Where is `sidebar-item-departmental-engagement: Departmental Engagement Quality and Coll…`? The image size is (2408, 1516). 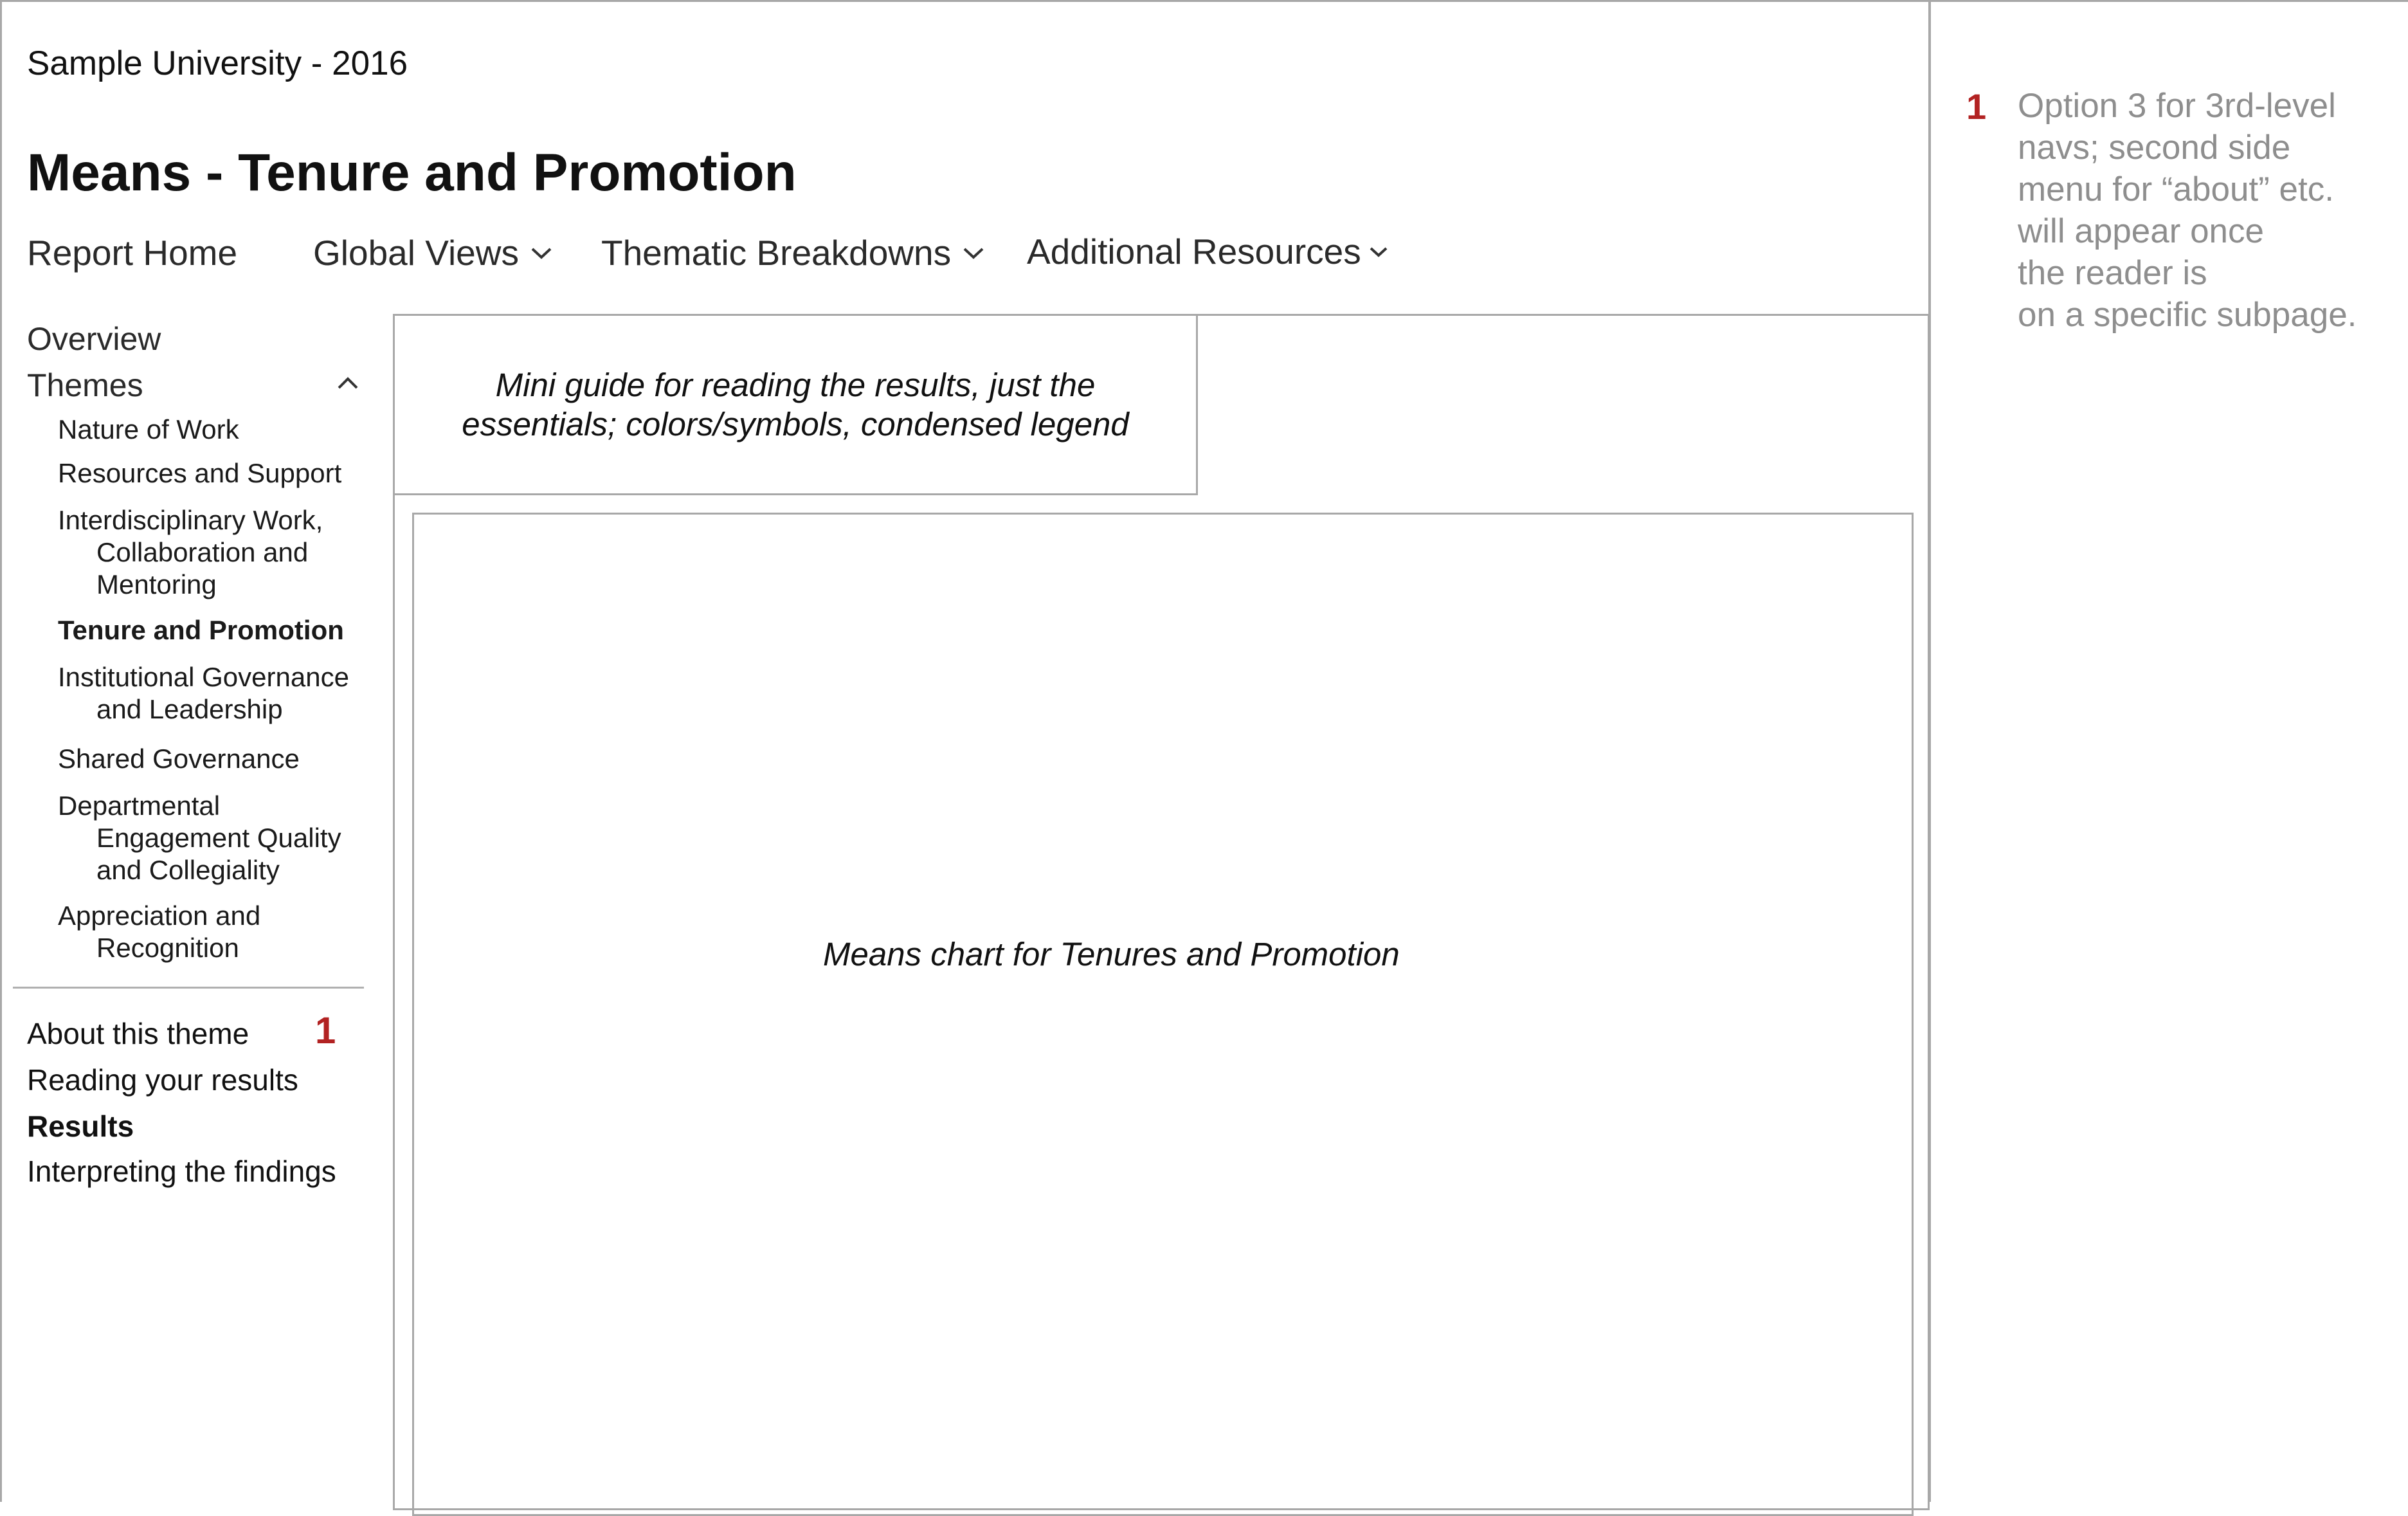
sidebar-item-departmental-engagement: Departmental Engagement Quality and Coll… is located at coordinates (200, 838).